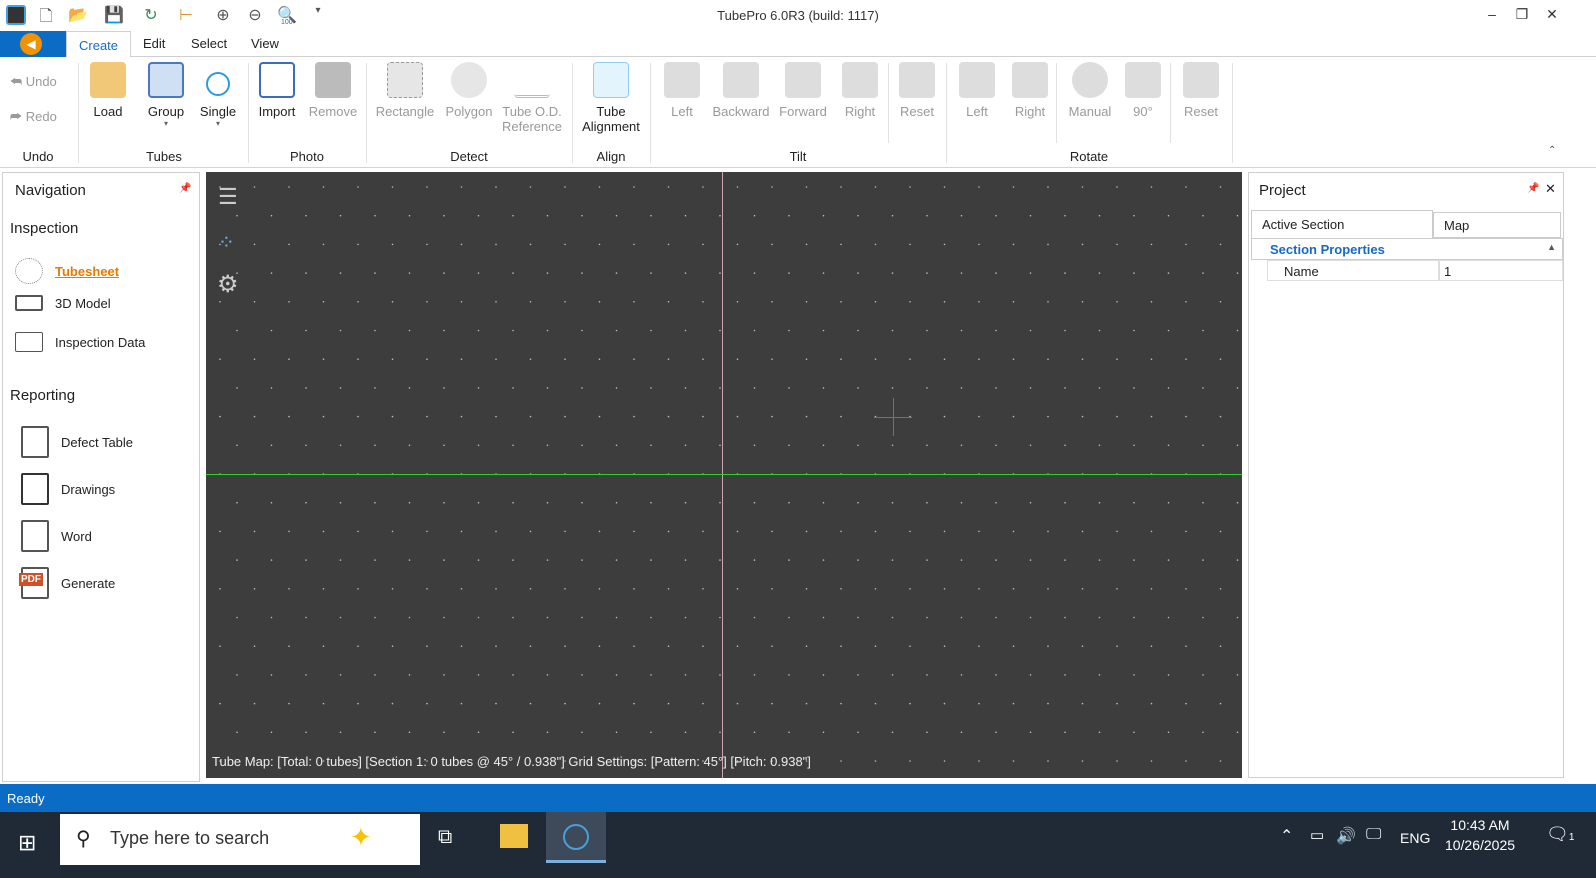 The image size is (1596, 878). What do you see at coordinates (226, 242) in the screenshot?
I see `dots-icon: ⁘` at bounding box center [226, 242].